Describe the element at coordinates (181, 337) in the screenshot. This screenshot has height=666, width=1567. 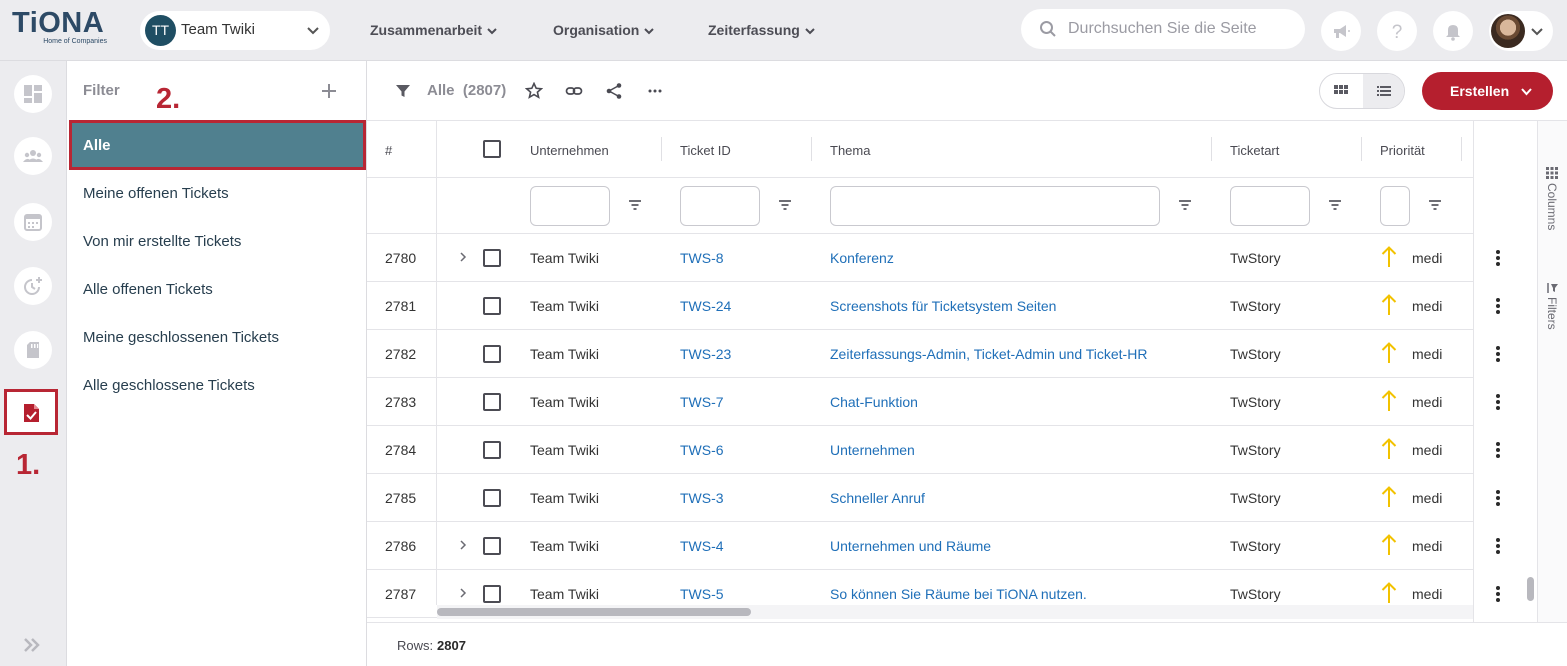
I see `filter-item-my-closed-tickets: Meine geschlossenen Tickets` at that location.